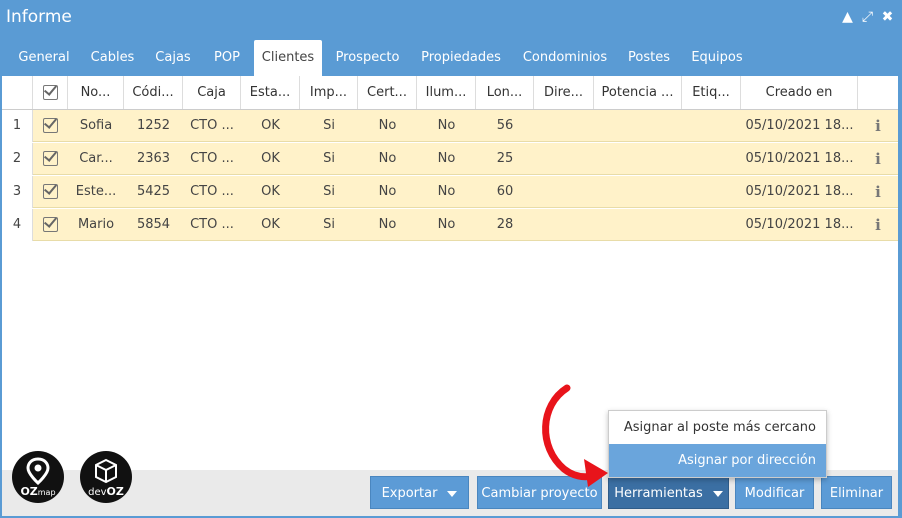  Describe the element at coordinates (505, 158) in the screenshot. I see `cell-lon: 25` at that location.